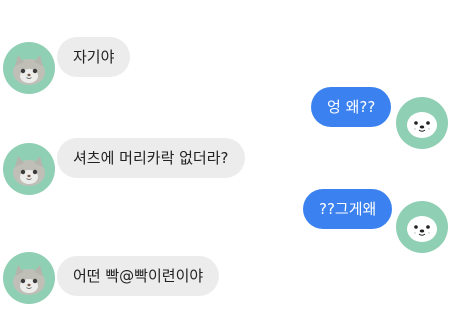 This screenshot has width=453, height=321. I want to click on message-text: 엉 왜??, so click(351, 107).